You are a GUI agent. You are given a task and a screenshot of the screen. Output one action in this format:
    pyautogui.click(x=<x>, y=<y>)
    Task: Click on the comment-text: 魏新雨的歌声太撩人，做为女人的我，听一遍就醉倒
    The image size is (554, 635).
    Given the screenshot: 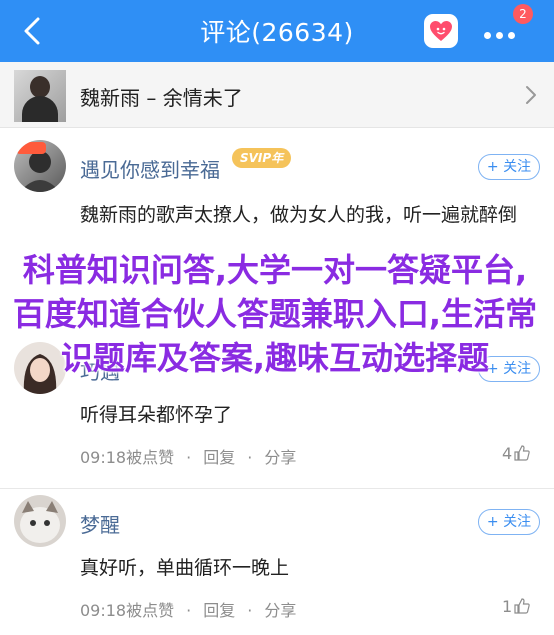 What is the action you would take?
    pyautogui.click(x=299, y=215)
    